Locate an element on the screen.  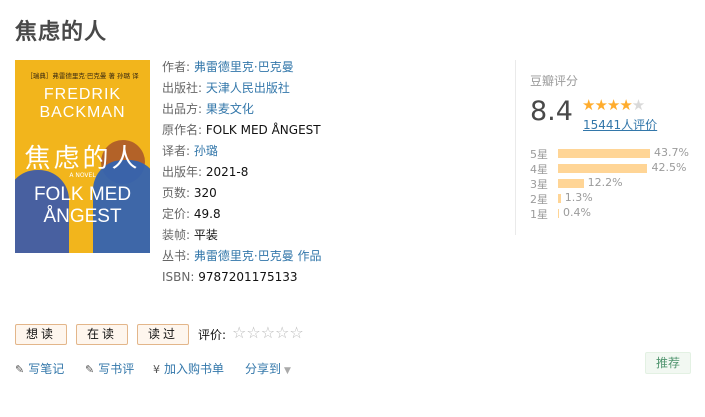
rate-label: 评价: is located at coordinates (212, 335).